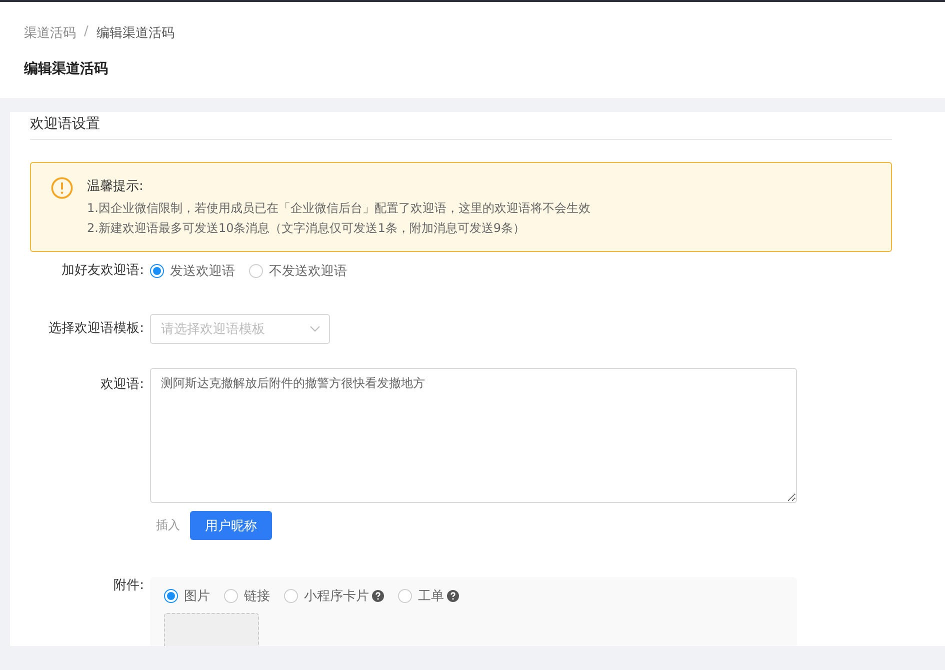 The width and height of the screenshot is (945, 670). I want to click on field-label: 选择欢迎语模板:, so click(96, 329).